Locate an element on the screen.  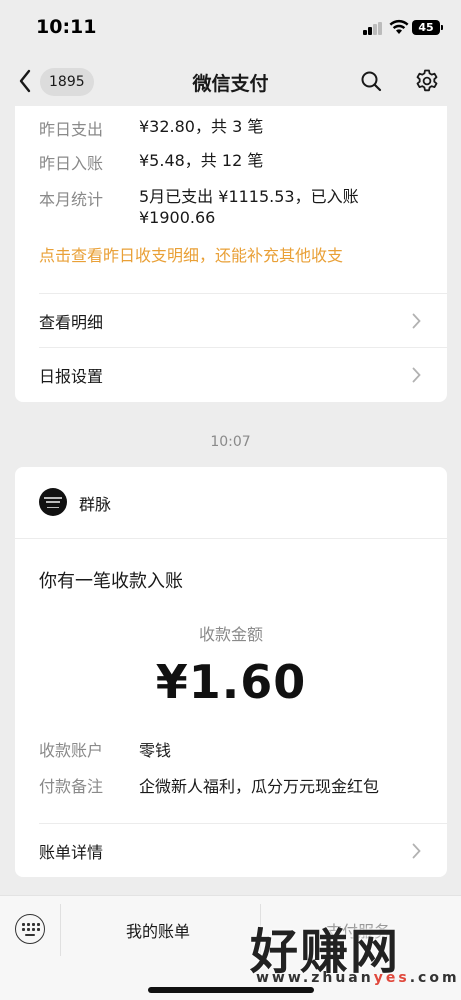
wifi-icon is located at coordinates (399, 26).